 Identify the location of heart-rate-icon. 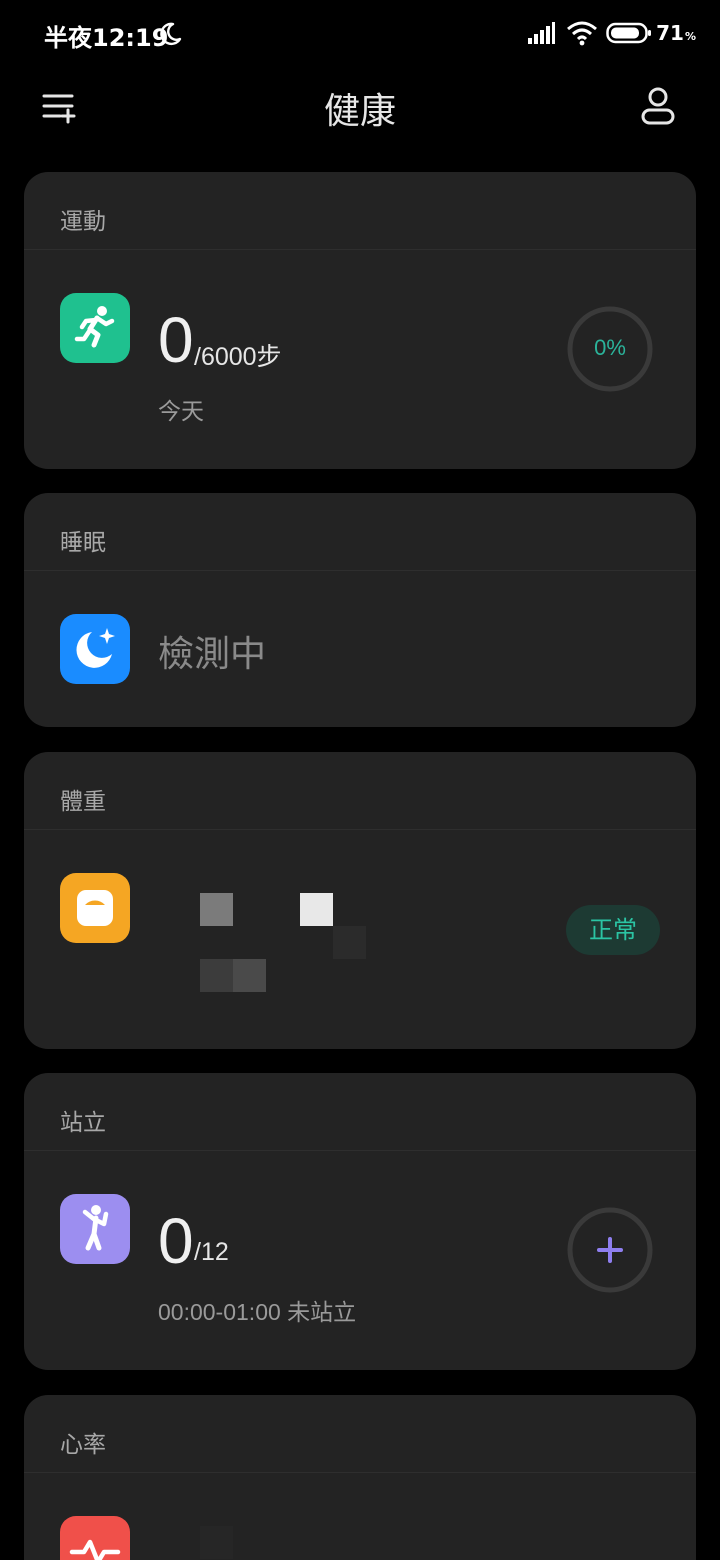
(95, 1538).